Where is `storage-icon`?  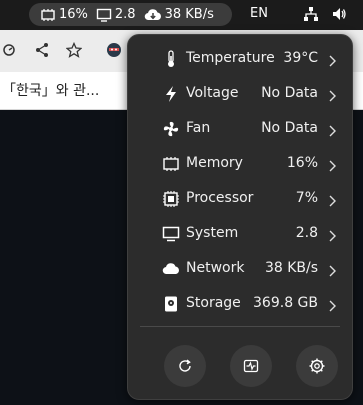 storage-icon is located at coordinates (171, 304).